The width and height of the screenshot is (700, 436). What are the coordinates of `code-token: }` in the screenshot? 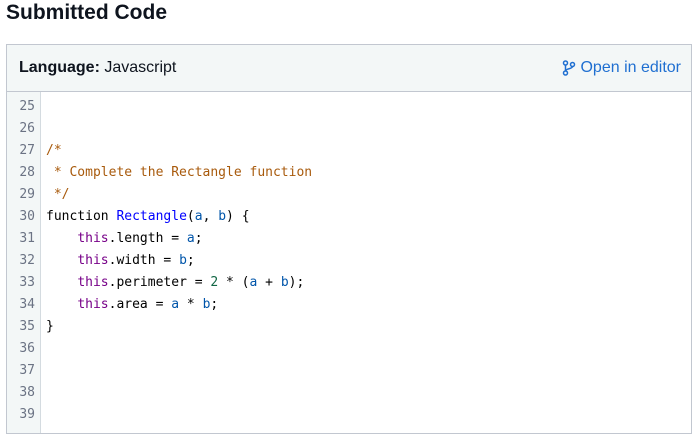 It's located at (50, 326).